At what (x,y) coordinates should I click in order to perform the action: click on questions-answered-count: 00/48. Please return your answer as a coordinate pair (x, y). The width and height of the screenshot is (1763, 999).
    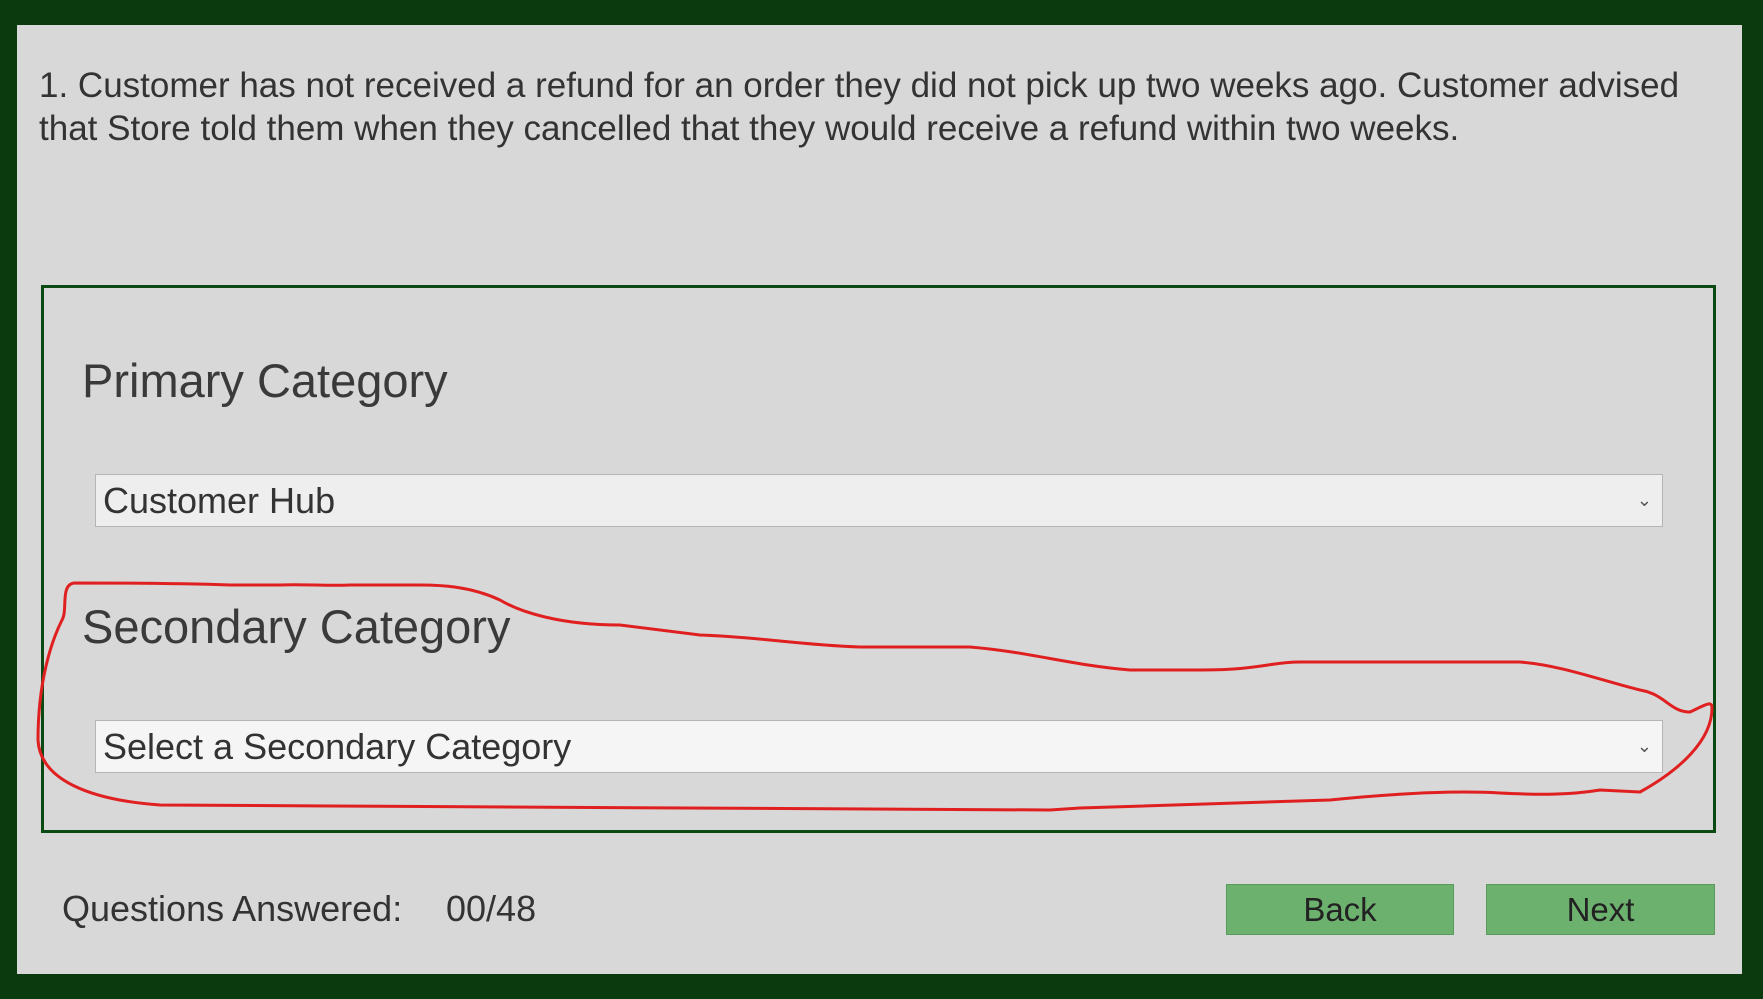
    Looking at the image, I should click on (491, 908).